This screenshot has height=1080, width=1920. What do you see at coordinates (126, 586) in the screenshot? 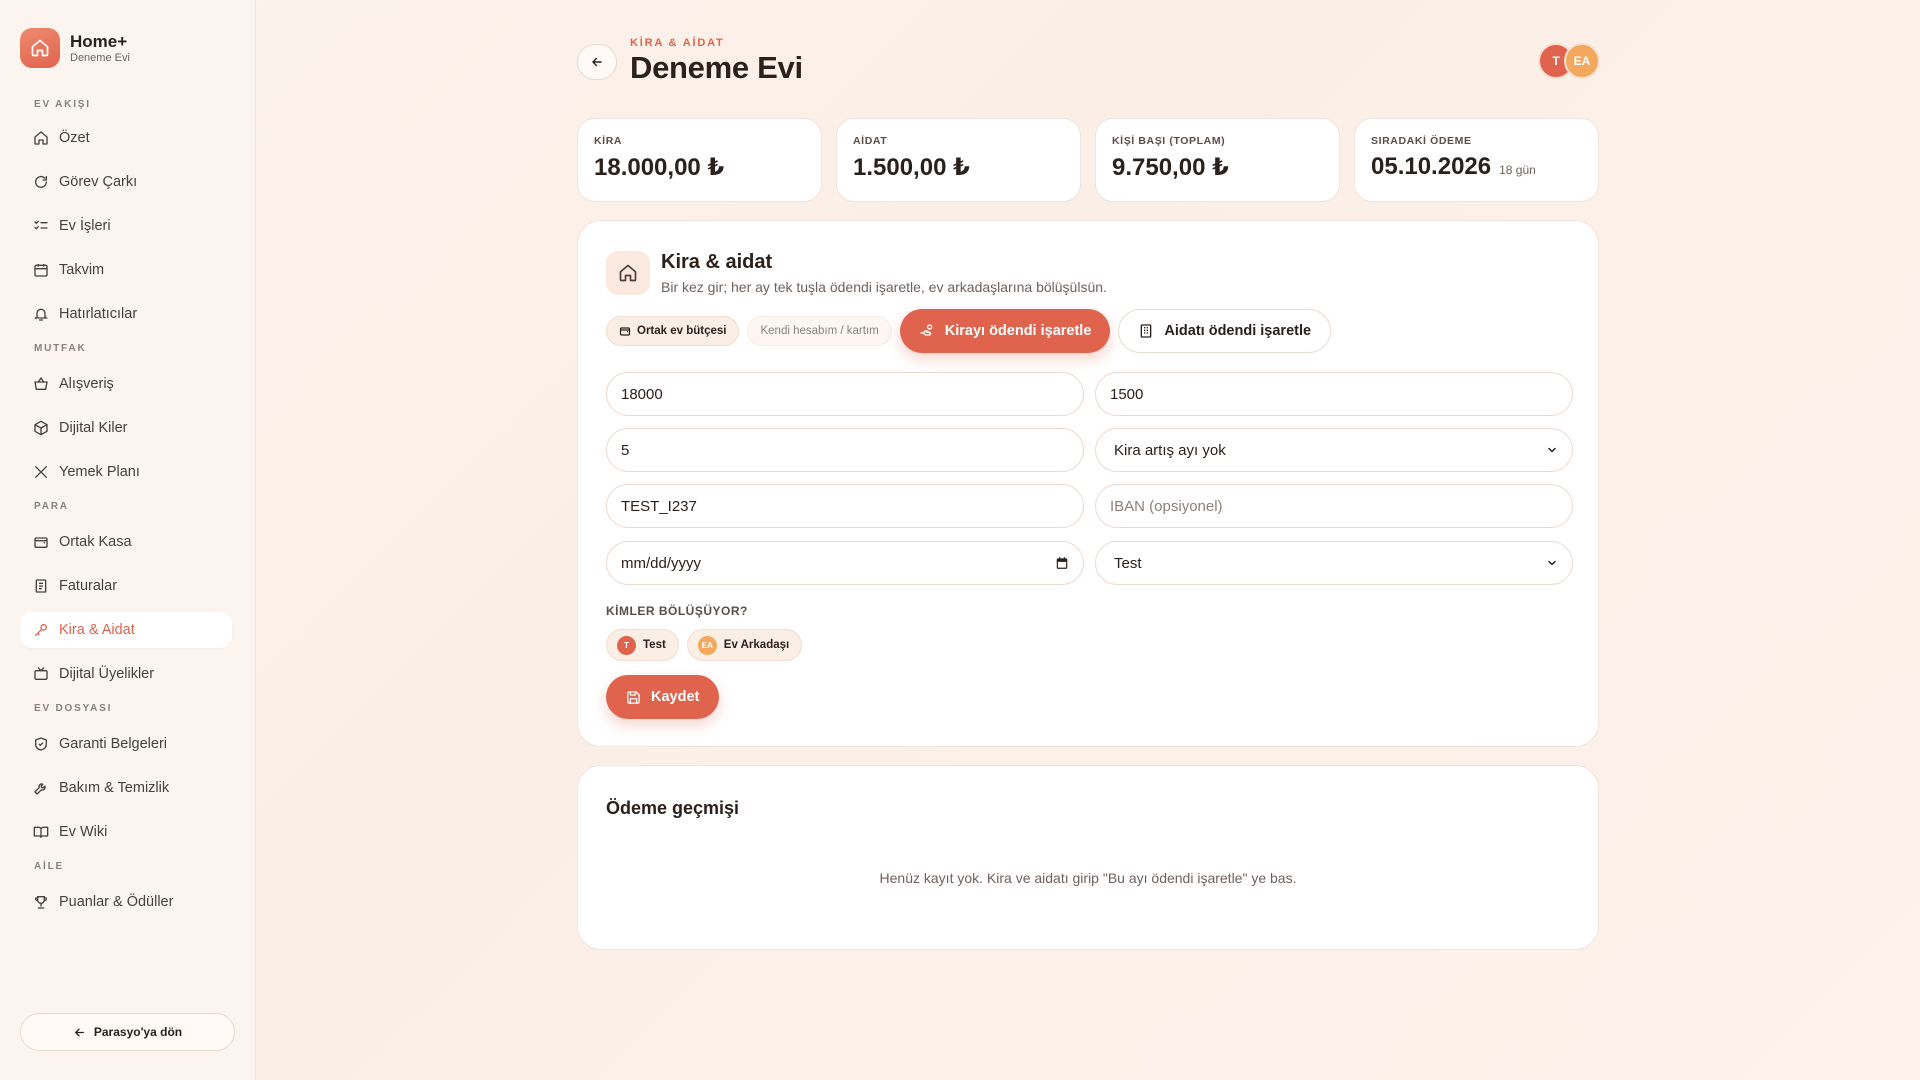
I see `sidebar-item-faturalar: Faturalar` at bounding box center [126, 586].